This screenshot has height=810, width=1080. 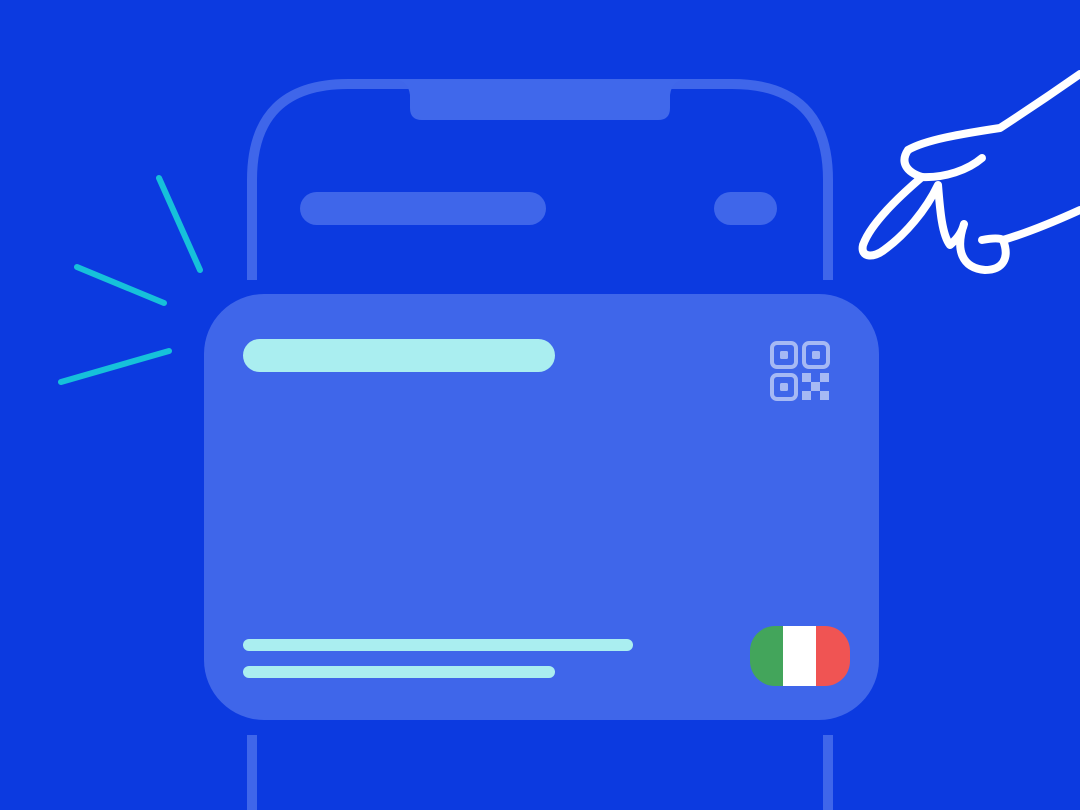 I want to click on phone-header-pill, so click(x=745, y=208).